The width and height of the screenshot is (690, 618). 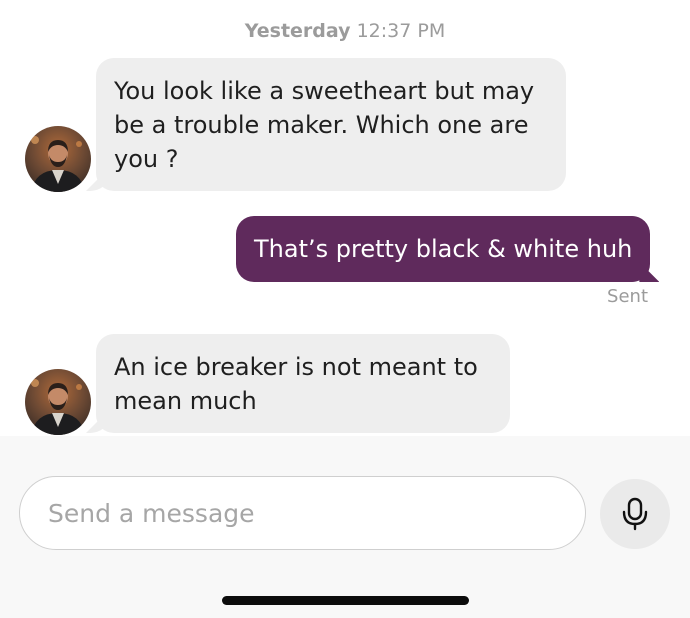 I want to click on outgoing-message-bubble: That’s pretty black & white huh, so click(x=443, y=249).